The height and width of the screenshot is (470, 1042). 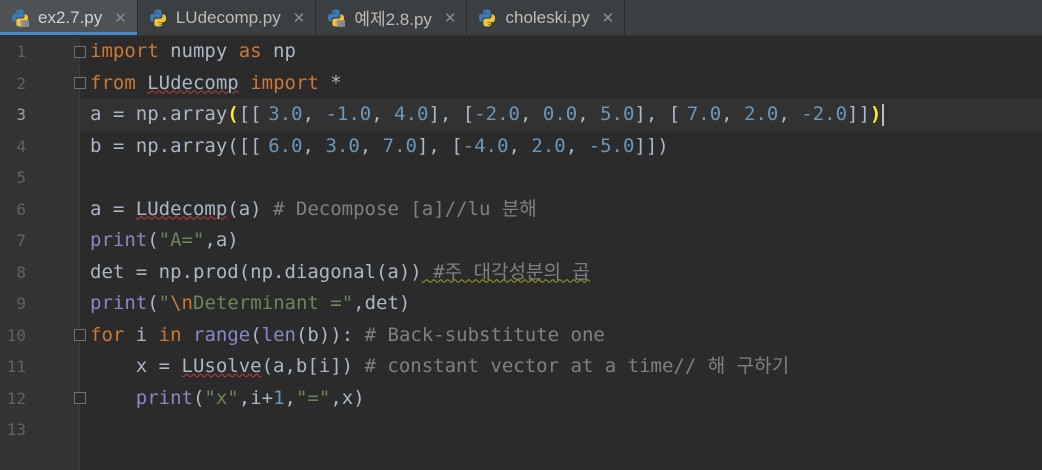 What do you see at coordinates (198, 51) in the screenshot?
I see `code-text: numpy` at bounding box center [198, 51].